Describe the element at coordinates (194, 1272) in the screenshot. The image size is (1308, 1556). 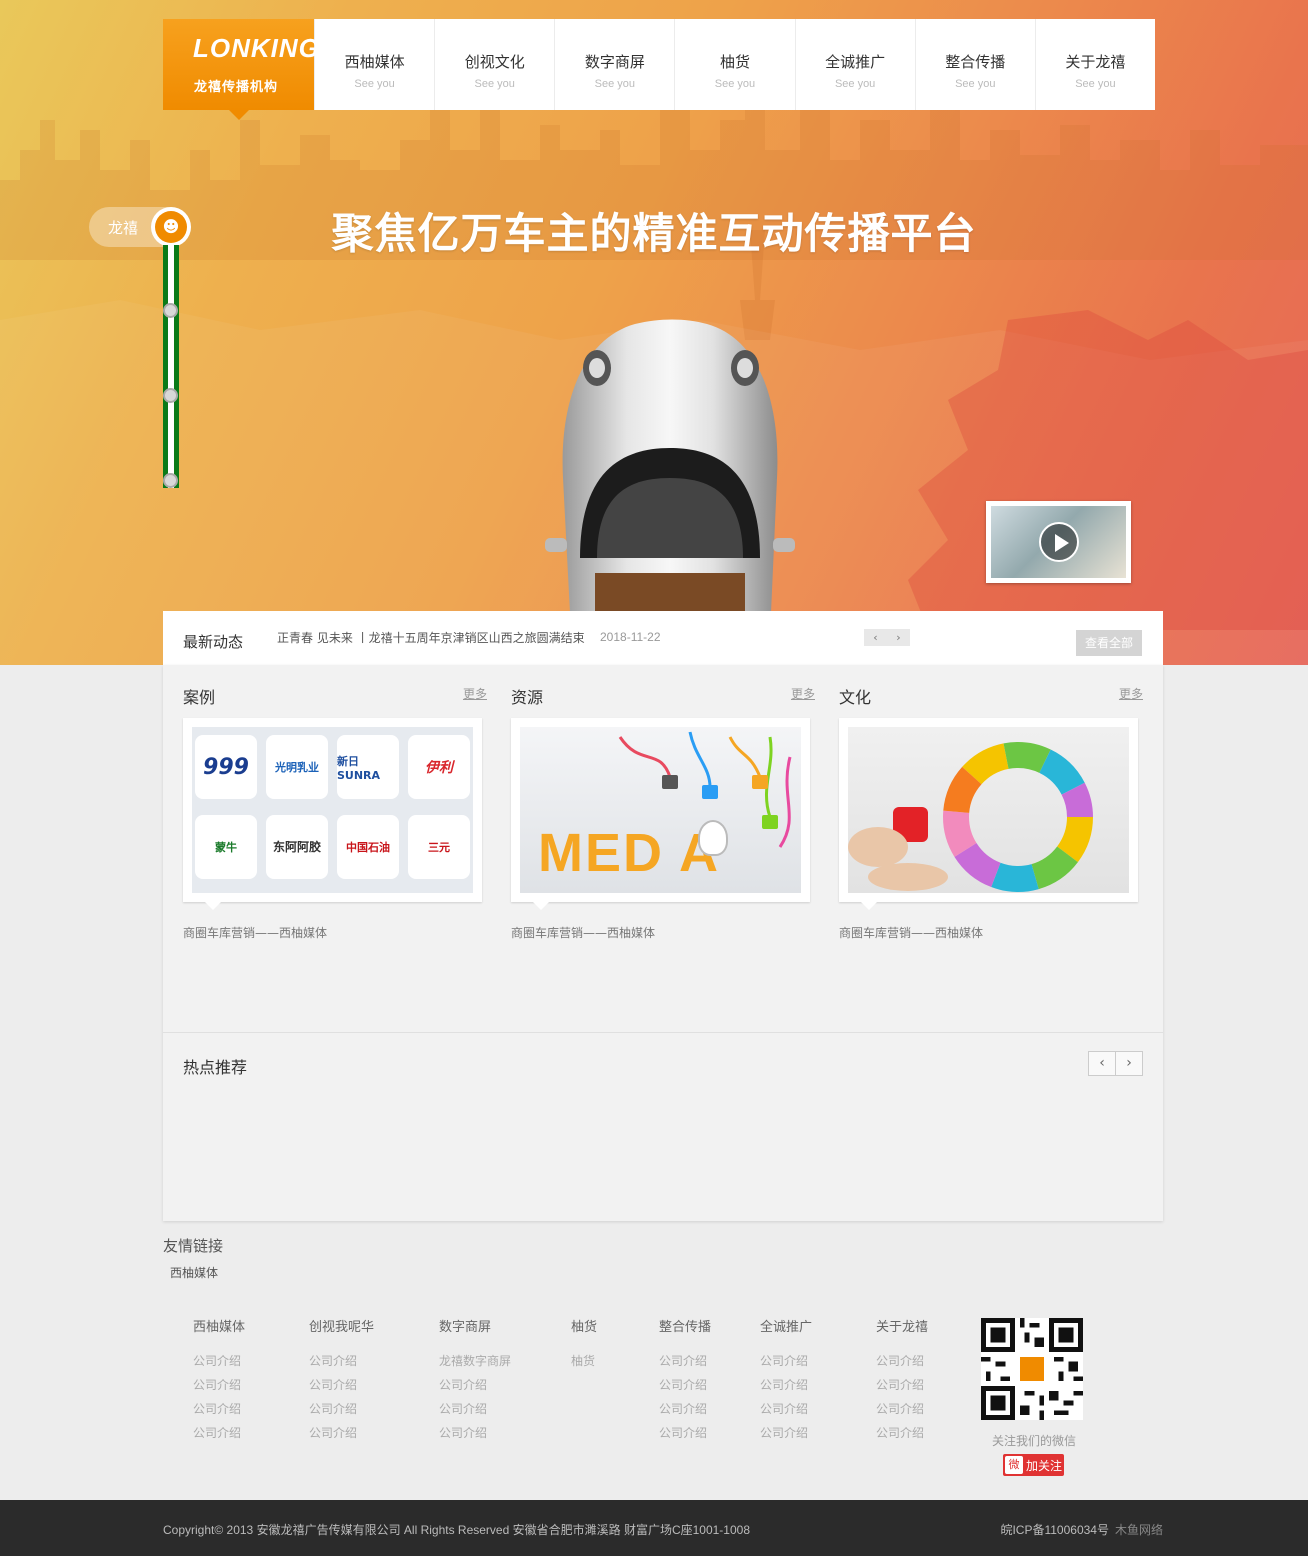
I see `friend-link: 西柚媒体` at that location.